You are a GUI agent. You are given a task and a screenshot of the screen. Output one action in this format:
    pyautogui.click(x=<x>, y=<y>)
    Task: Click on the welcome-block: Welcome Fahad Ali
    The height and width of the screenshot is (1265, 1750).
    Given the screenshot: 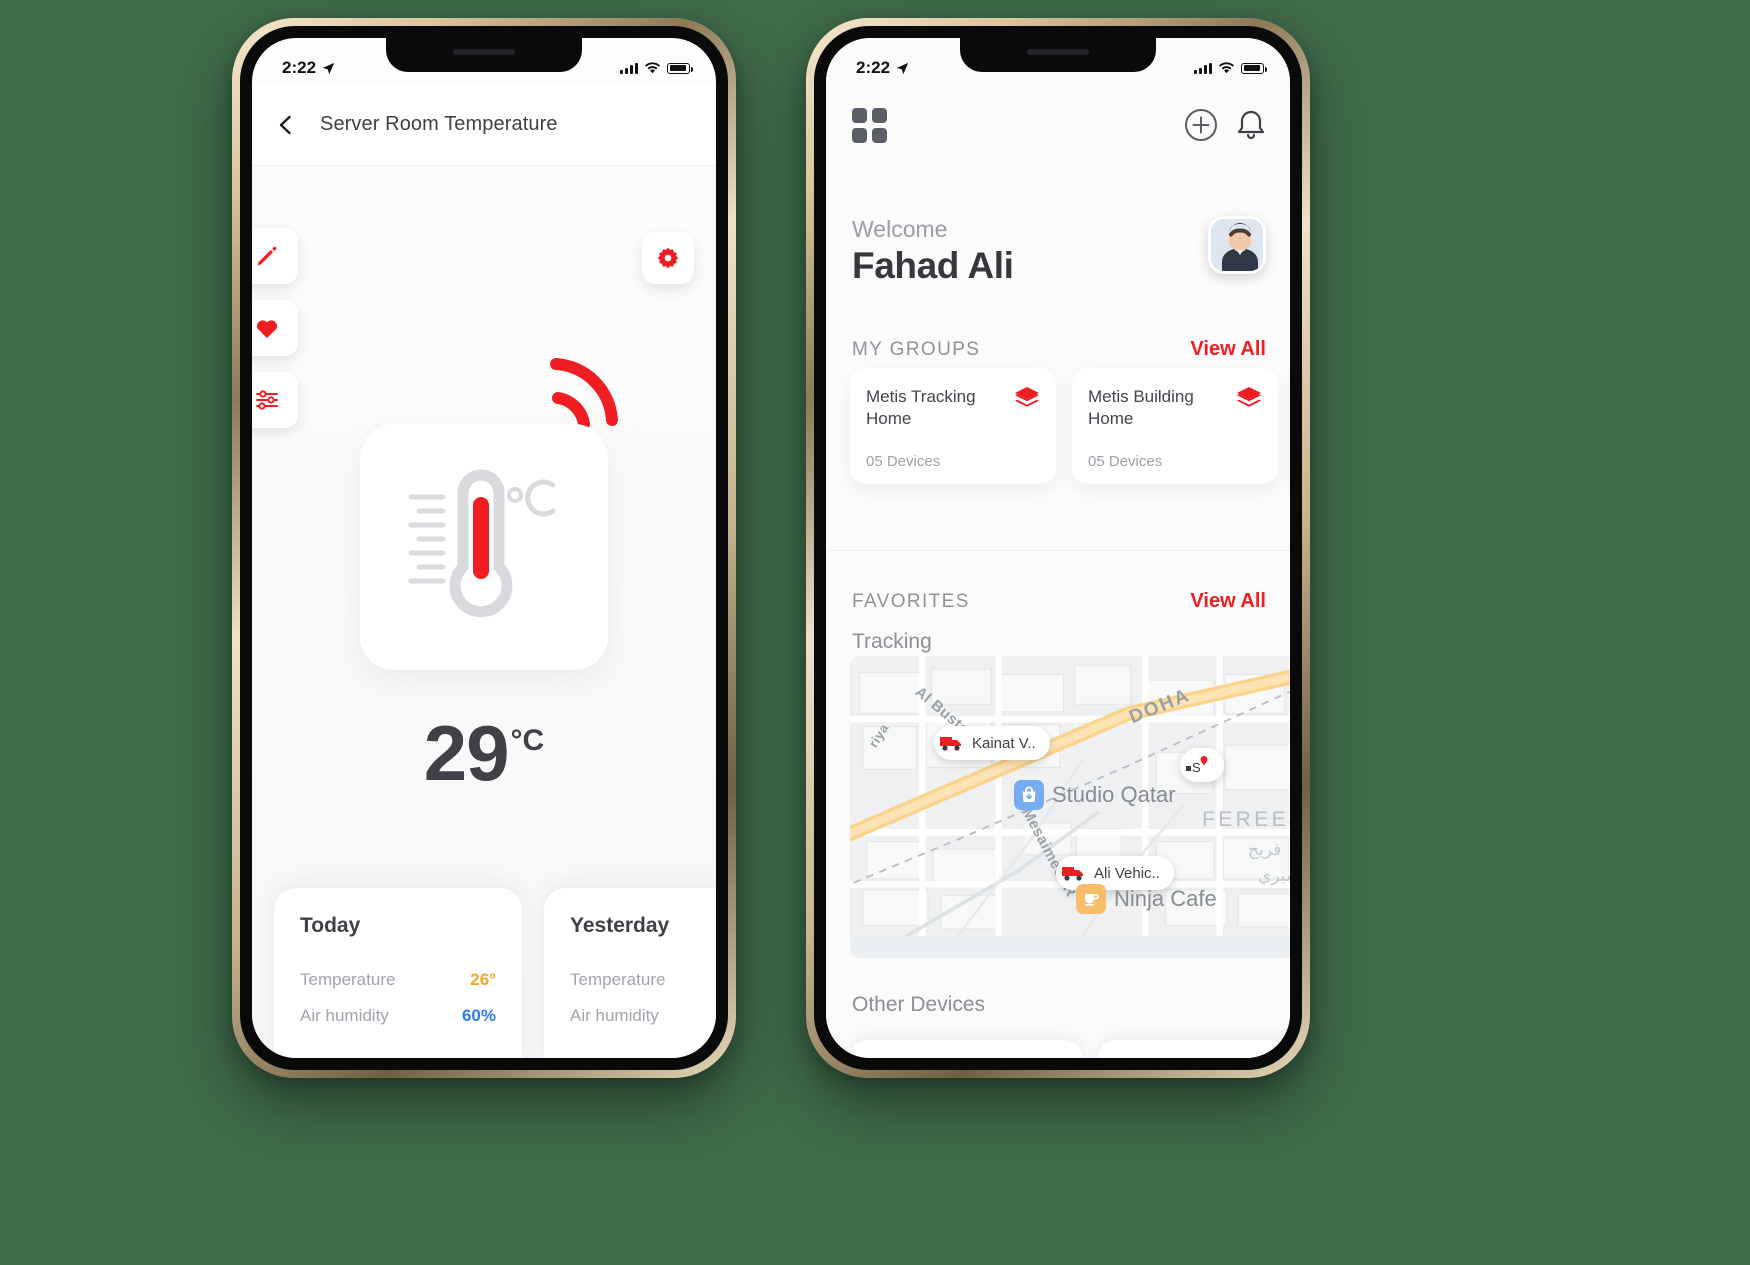 What is the action you would take?
    pyautogui.click(x=1059, y=251)
    